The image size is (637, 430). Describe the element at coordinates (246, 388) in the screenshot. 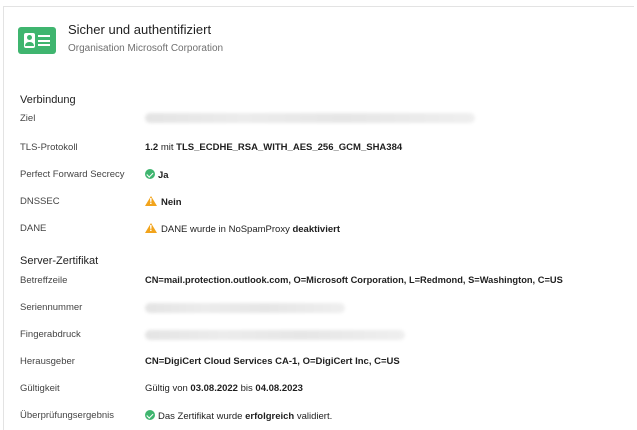

I see `validity-middle: bis` at that location.